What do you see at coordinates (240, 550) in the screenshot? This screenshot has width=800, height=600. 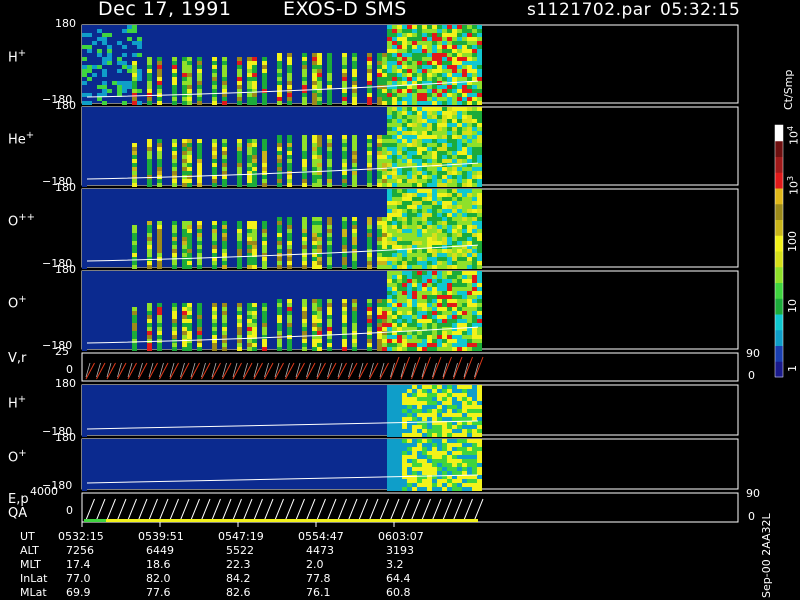 I see `footer-cell: 5522` at bounding box center [240, 550].